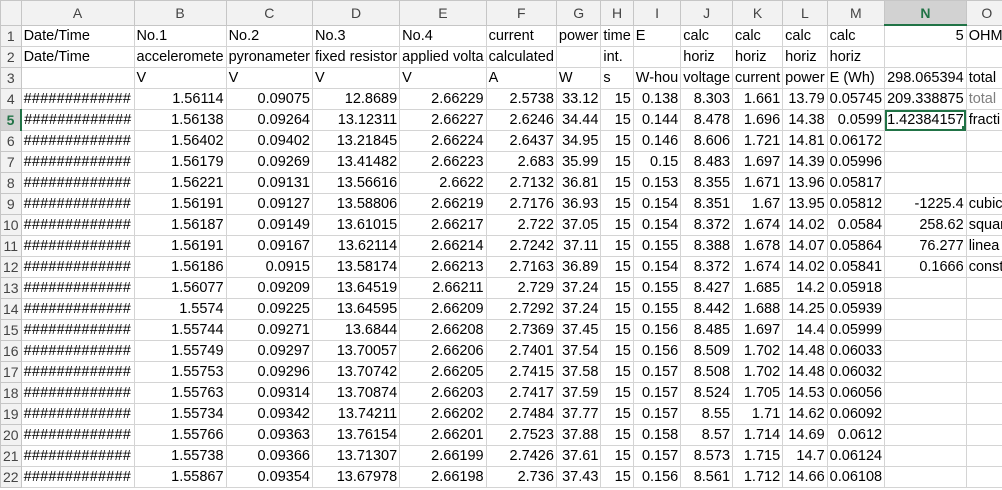  Describe the element at coordinates (707, 13) in the screenshot. I see `column-header-j: J` at that location.